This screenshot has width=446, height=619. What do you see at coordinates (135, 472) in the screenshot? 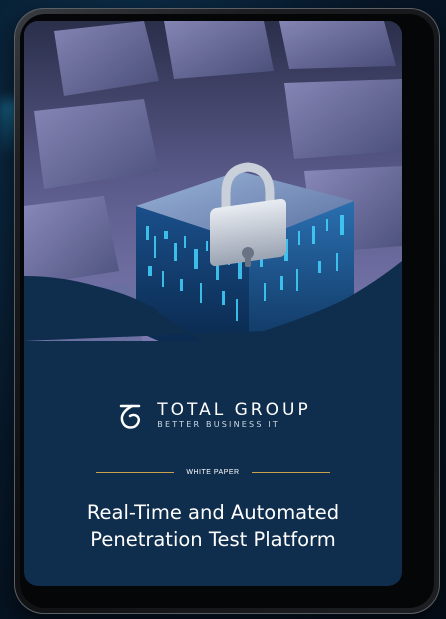
I see `divider-left` at bounding box center [135, 472].